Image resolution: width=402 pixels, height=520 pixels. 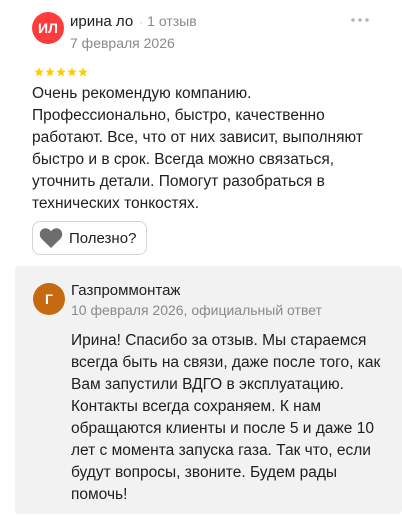 What do you see at coordinates (101, 21) in the screenshot?
I see `author-name: ирина ло` at bounding box center [101, 21].